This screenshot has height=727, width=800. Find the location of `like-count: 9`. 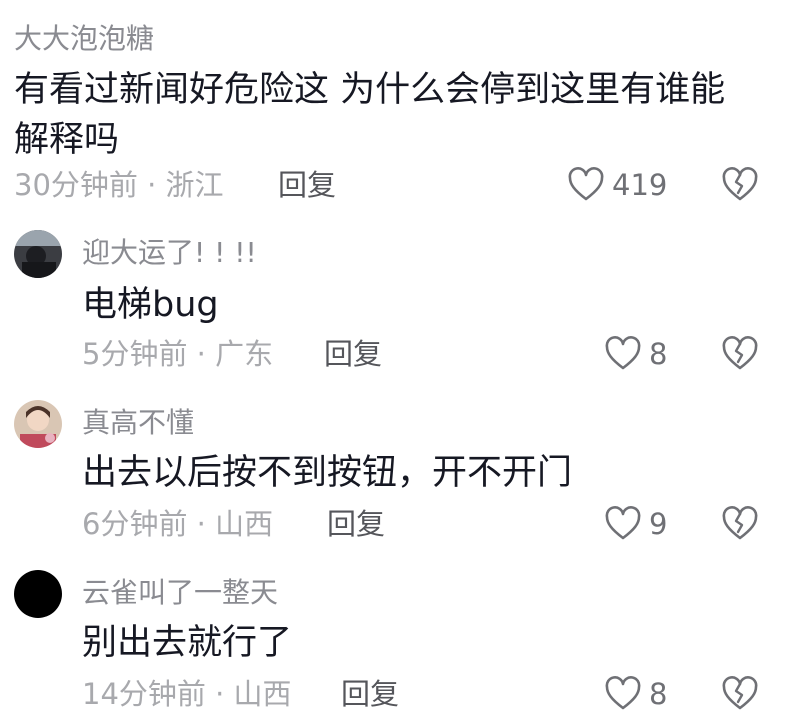

like-count: 9 is located at coordinates (658, 524).